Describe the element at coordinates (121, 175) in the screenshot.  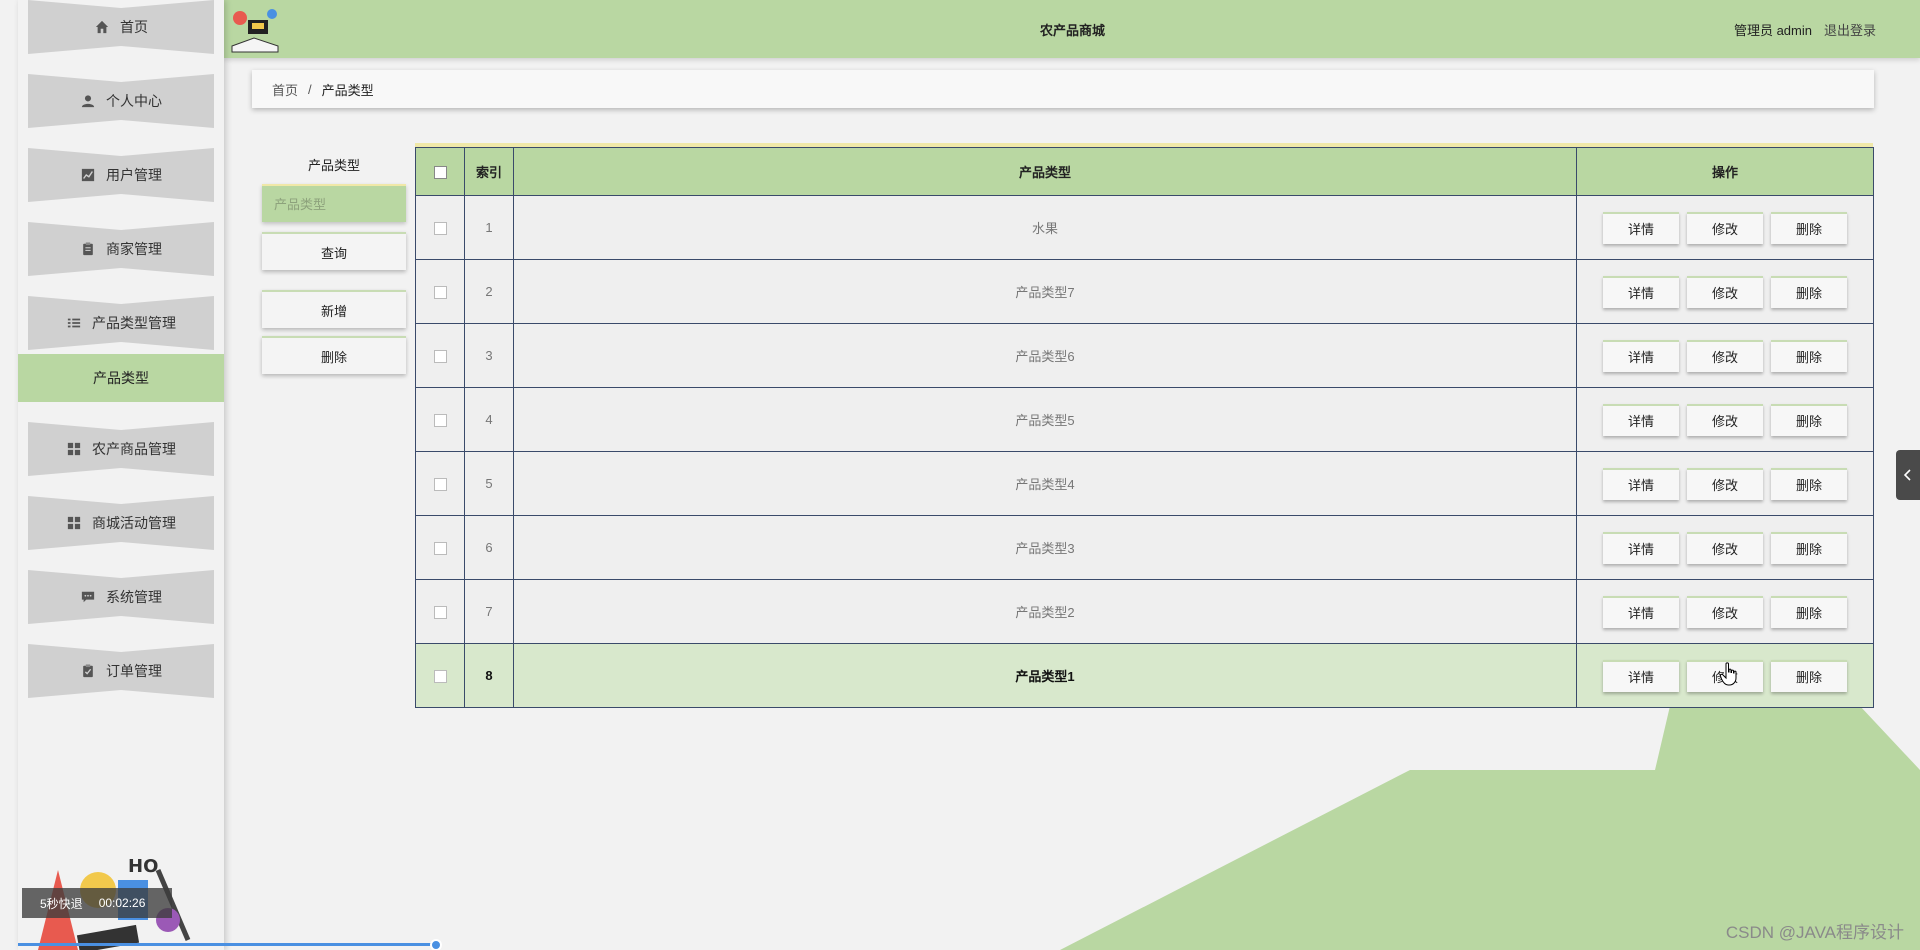
I see `sidebar-item-users: 用户管理` at that location.